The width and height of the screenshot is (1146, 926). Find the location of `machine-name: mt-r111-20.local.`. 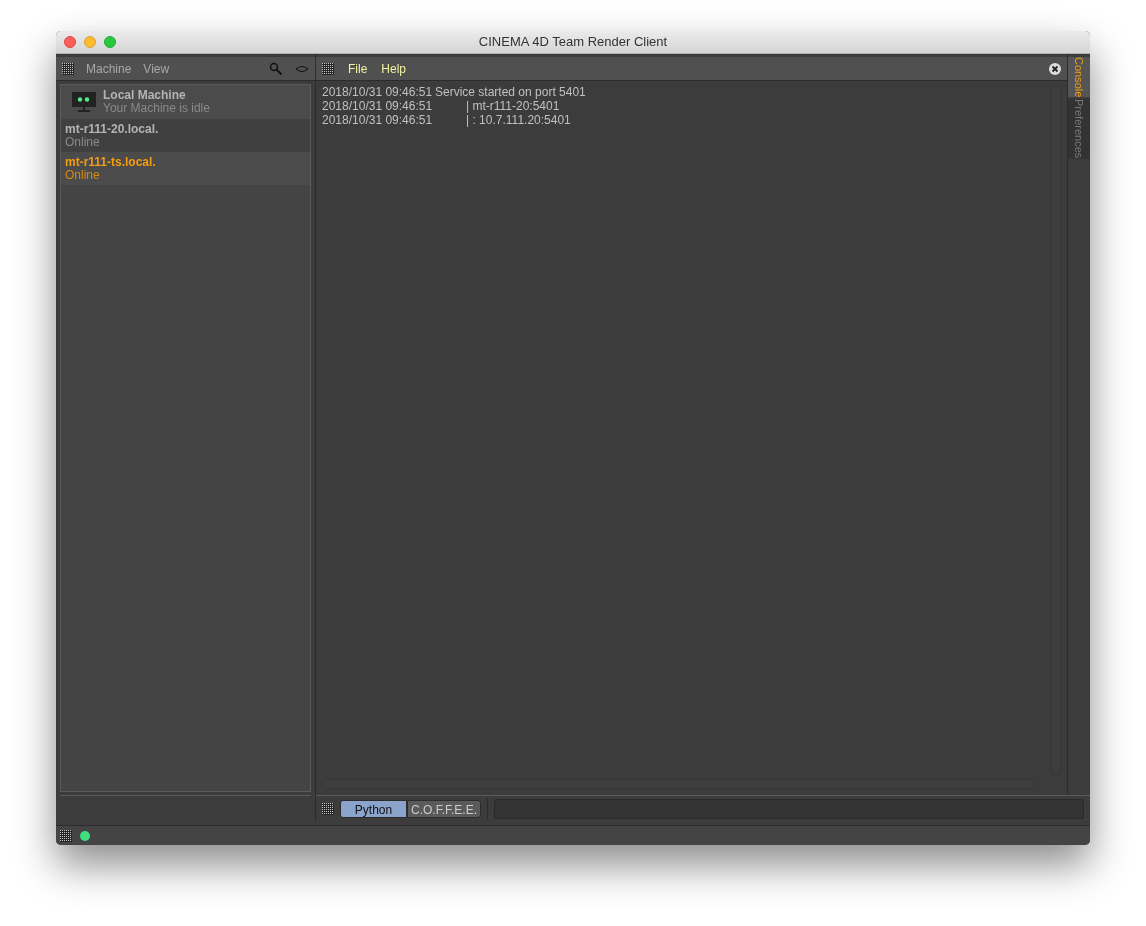

machine-name: mt-r111-20.local. is located at coordinates (112, 129).